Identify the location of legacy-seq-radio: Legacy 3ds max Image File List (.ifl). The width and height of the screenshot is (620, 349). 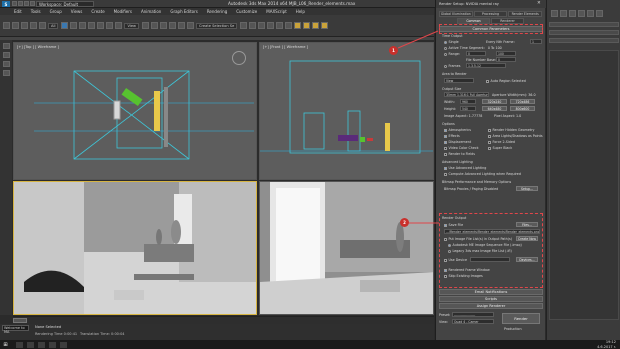
(480, 251).